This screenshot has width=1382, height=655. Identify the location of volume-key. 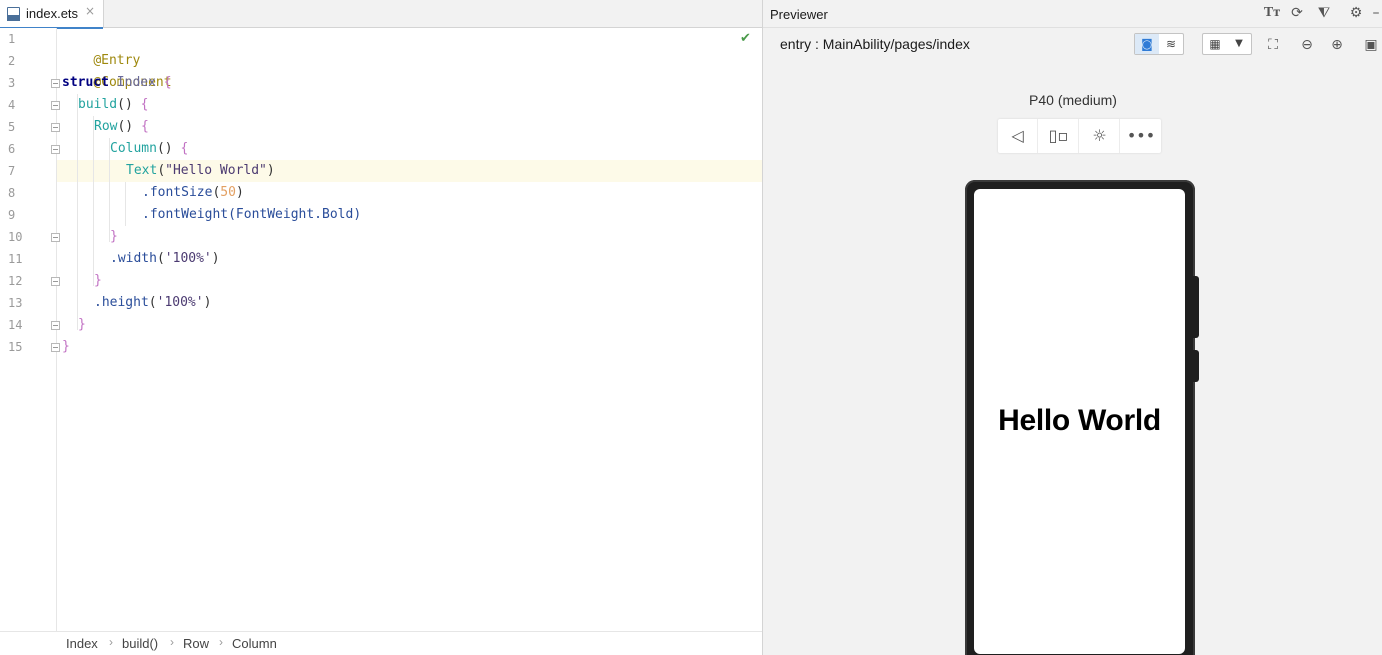
(1196, 366).